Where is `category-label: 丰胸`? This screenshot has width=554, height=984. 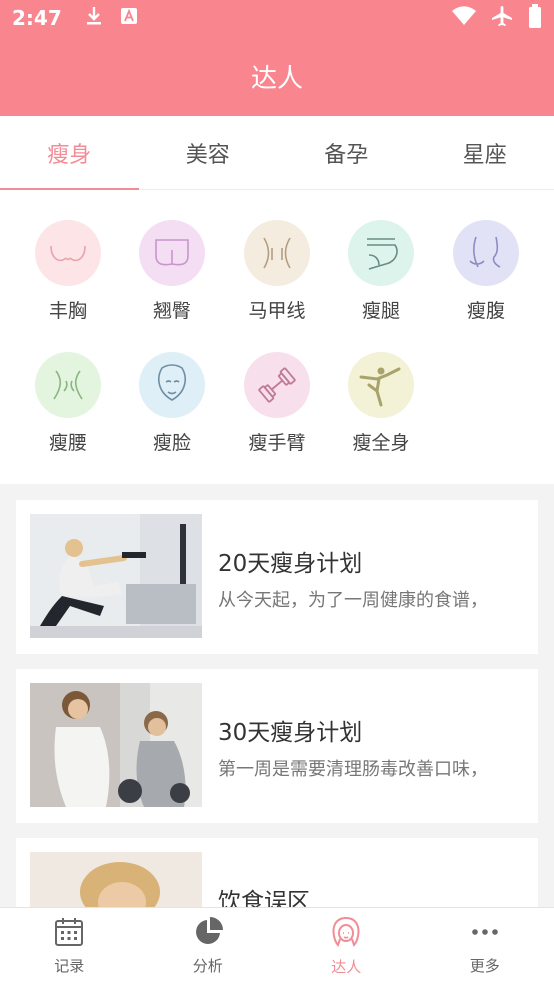
category-label: 丰胸 is located at coordinates (67, 311).